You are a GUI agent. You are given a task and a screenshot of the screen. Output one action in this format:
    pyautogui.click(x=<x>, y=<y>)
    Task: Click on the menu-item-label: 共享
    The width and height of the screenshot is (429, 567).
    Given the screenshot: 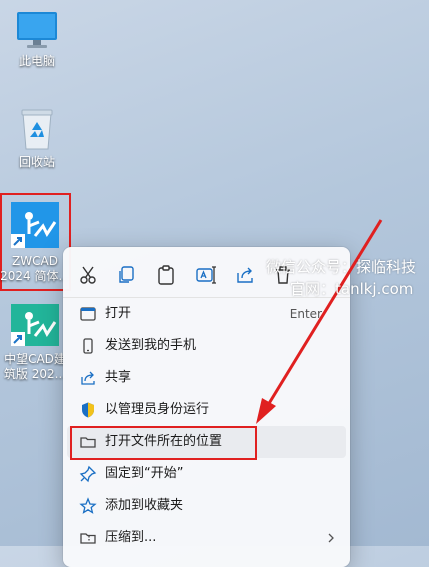 What is the action you would take?
    pyautogui.click(x=118, y=377)
    